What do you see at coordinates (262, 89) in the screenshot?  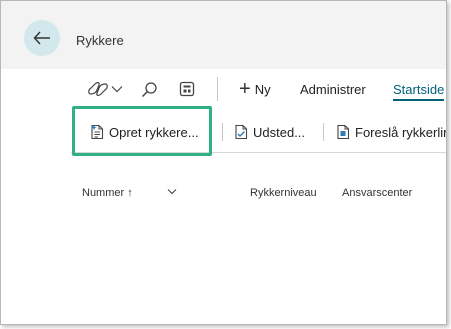 I see `new-button-label: Ny` at bounding box center [262, 89].